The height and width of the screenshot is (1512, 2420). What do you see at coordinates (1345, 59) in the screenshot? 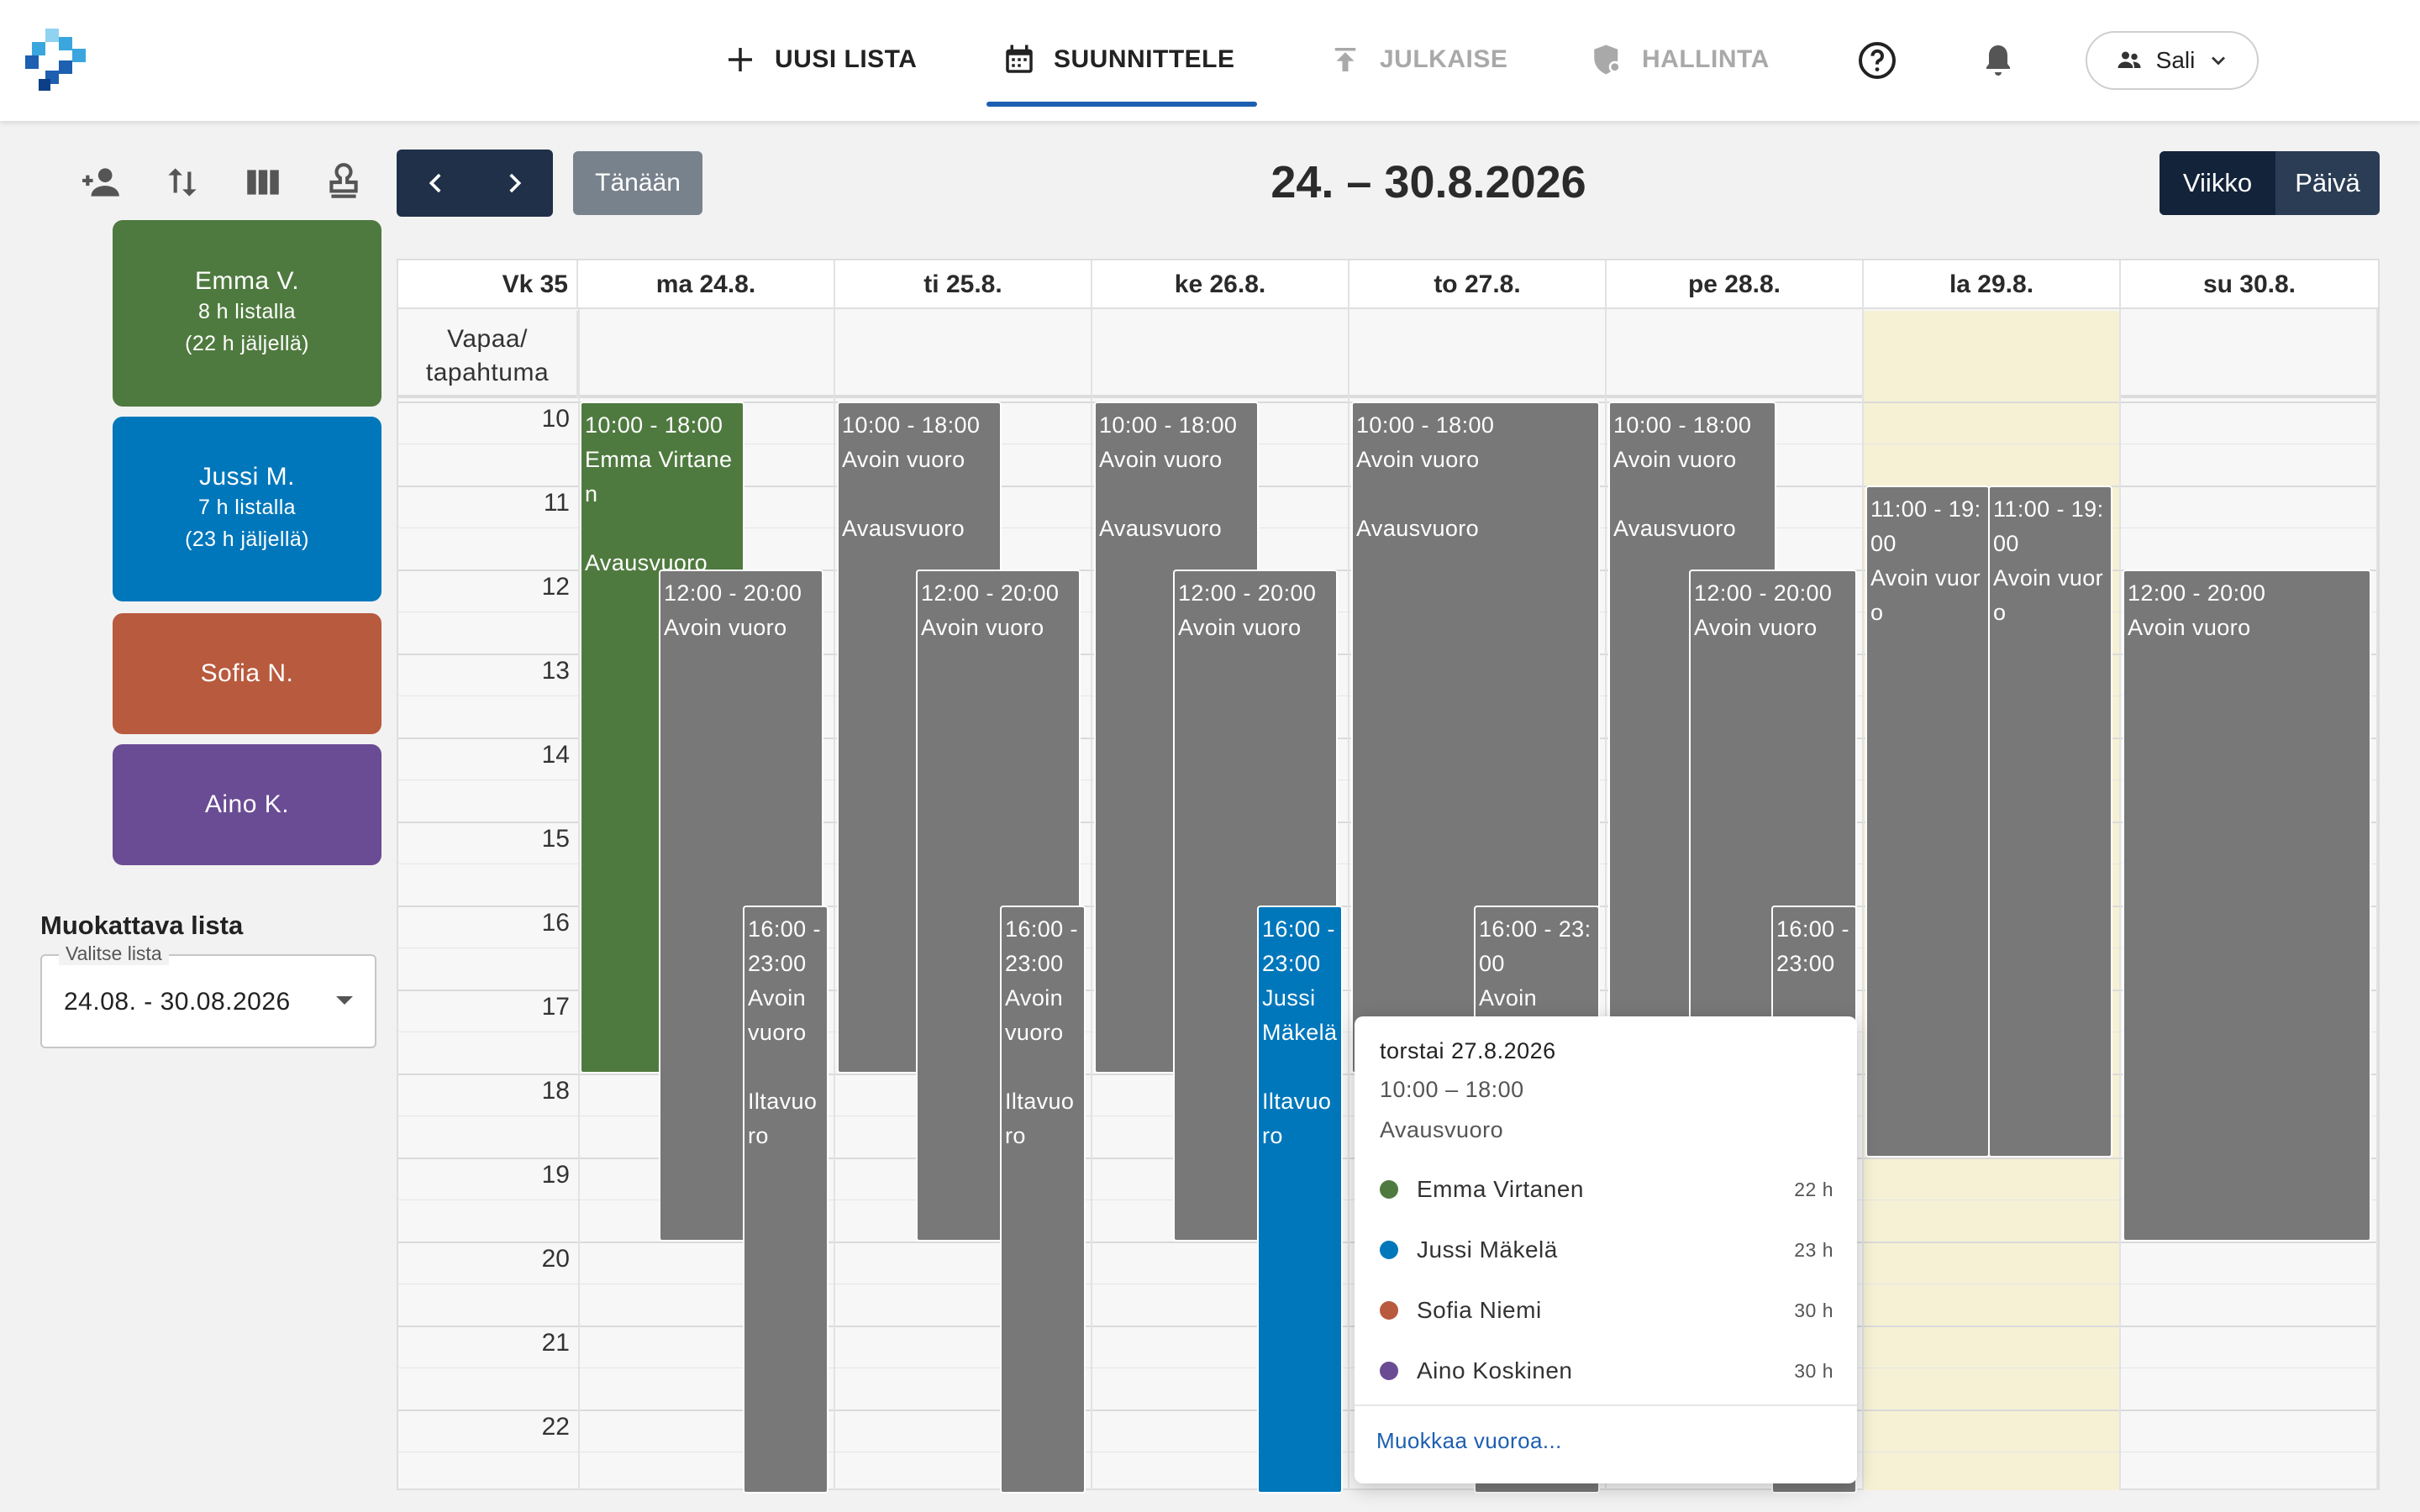
I see `upload-icon` at bounding box center [1345, 59].